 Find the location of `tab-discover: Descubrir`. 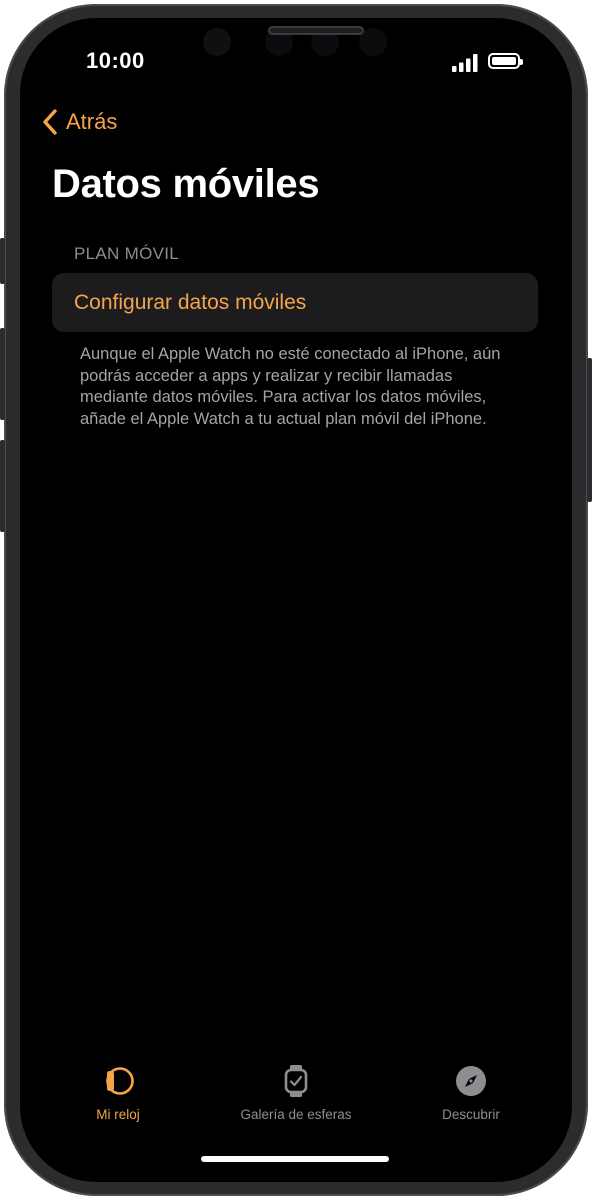

tab-discover: Descubrir is located at coordinates (471, 1092).